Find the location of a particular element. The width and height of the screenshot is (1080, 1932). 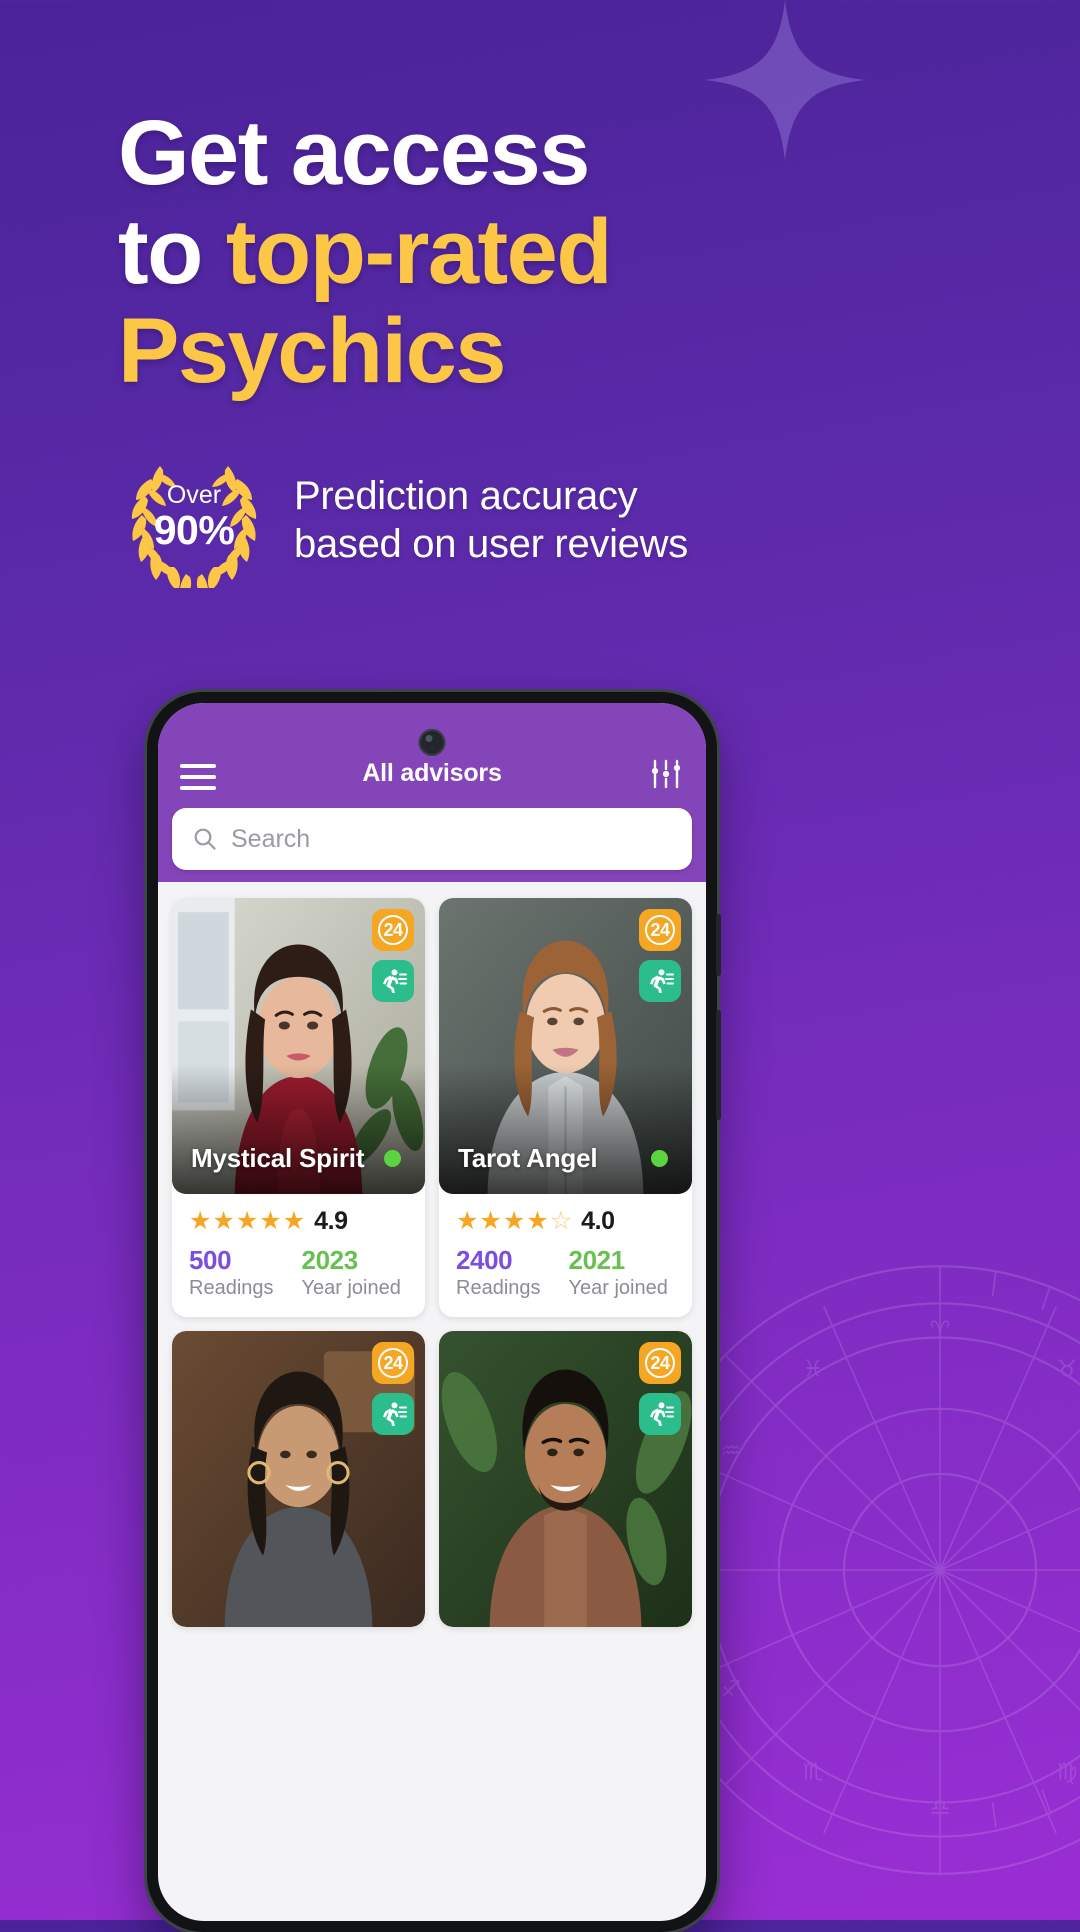

app-bar: All advisors is located at coordinates (432, 755).